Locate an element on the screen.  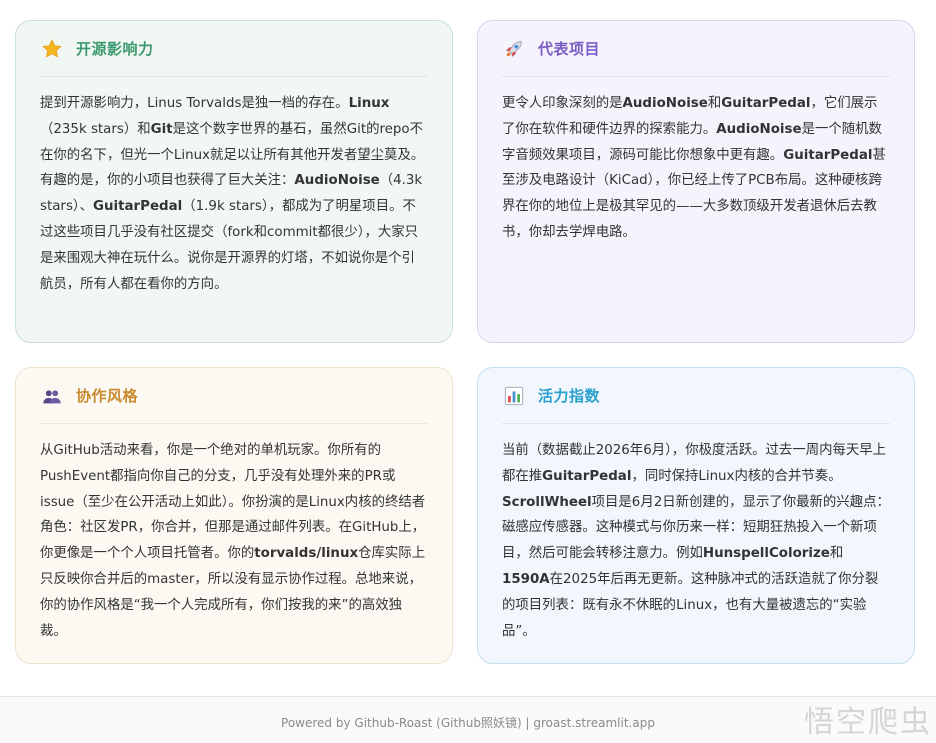
people-icon is located at coordinates (52, 396).